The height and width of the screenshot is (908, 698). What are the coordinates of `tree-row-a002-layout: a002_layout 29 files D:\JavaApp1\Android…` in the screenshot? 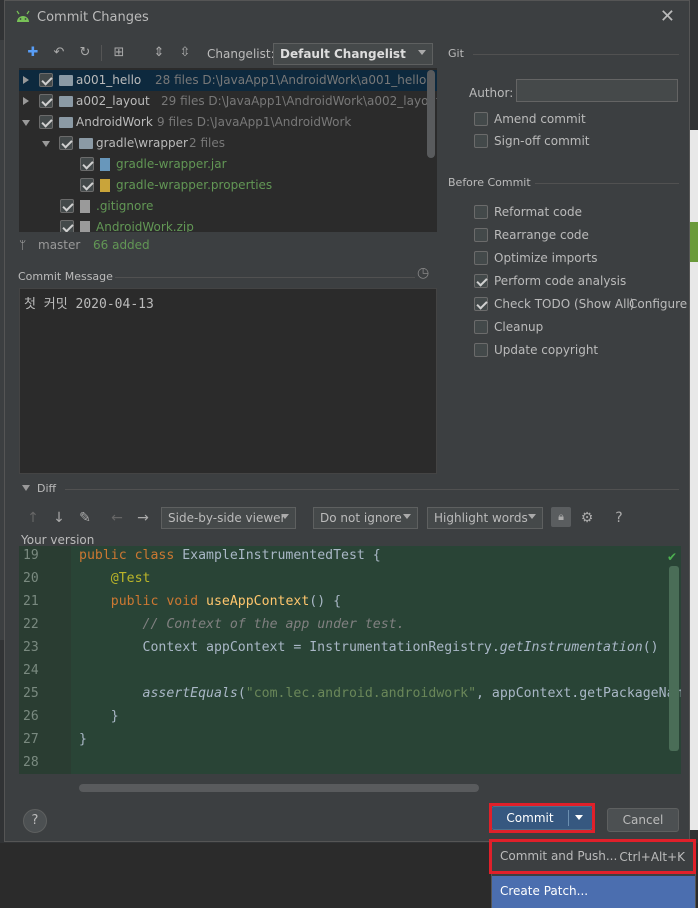 It's located at (228, 101).